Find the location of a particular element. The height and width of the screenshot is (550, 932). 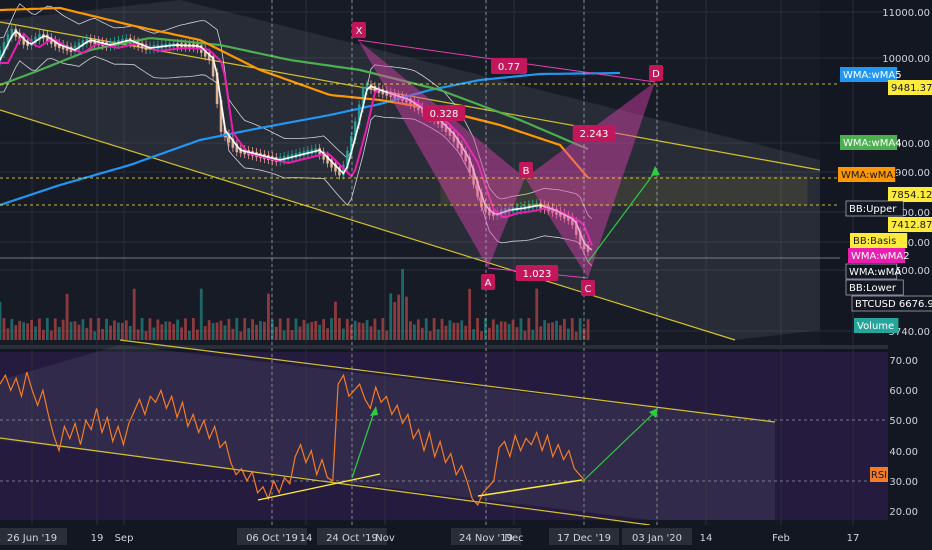

x-tick-label: Feb is located at coordinates (781, 538).